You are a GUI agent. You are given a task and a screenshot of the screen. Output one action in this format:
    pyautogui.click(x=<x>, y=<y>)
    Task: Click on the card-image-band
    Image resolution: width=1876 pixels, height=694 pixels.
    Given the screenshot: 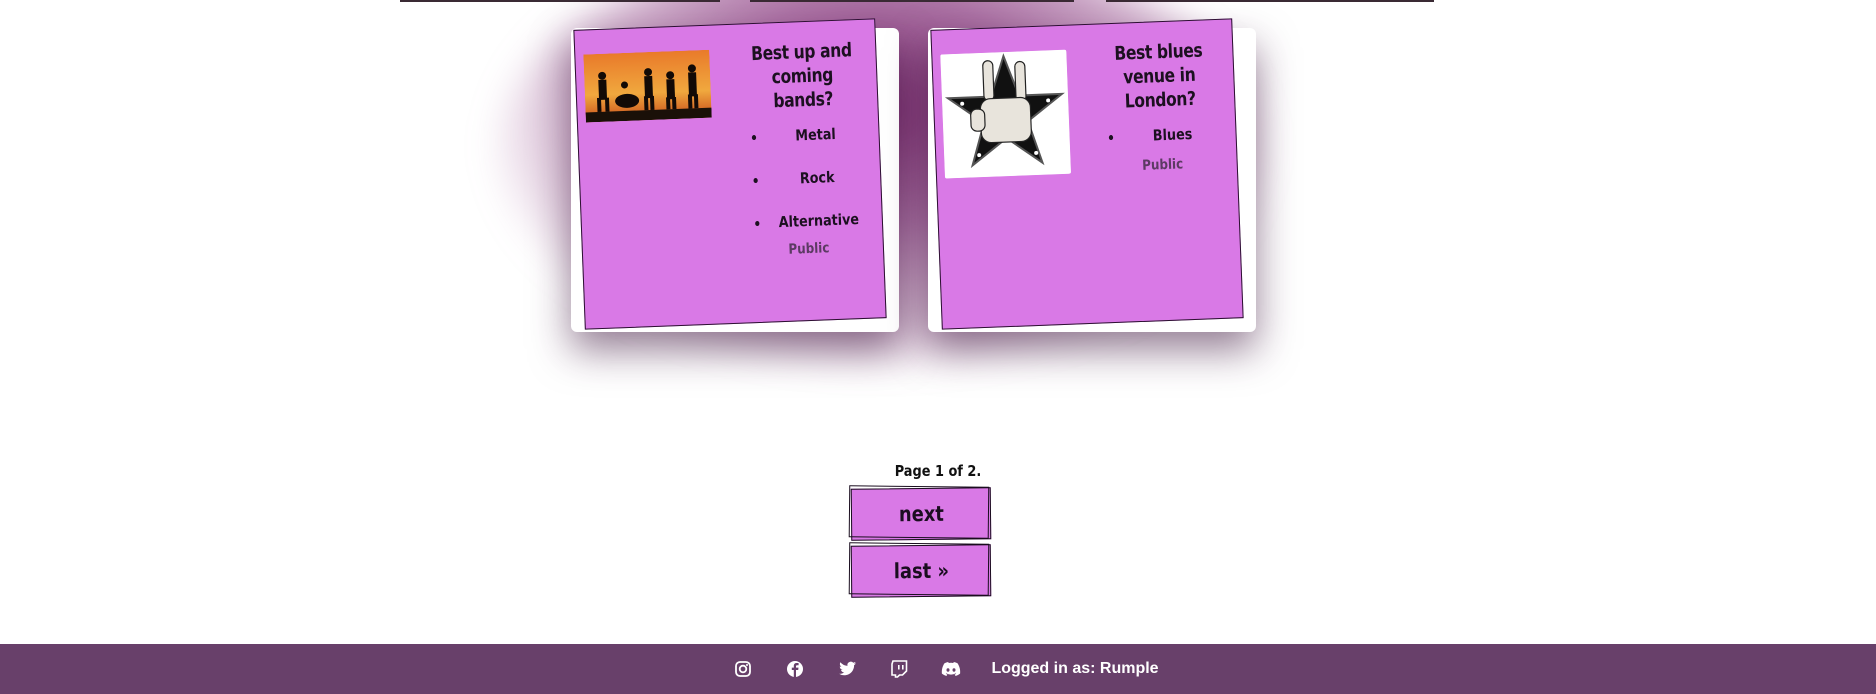 What is the action you would take?
    pyautogui.click(x=647, y=86)
    